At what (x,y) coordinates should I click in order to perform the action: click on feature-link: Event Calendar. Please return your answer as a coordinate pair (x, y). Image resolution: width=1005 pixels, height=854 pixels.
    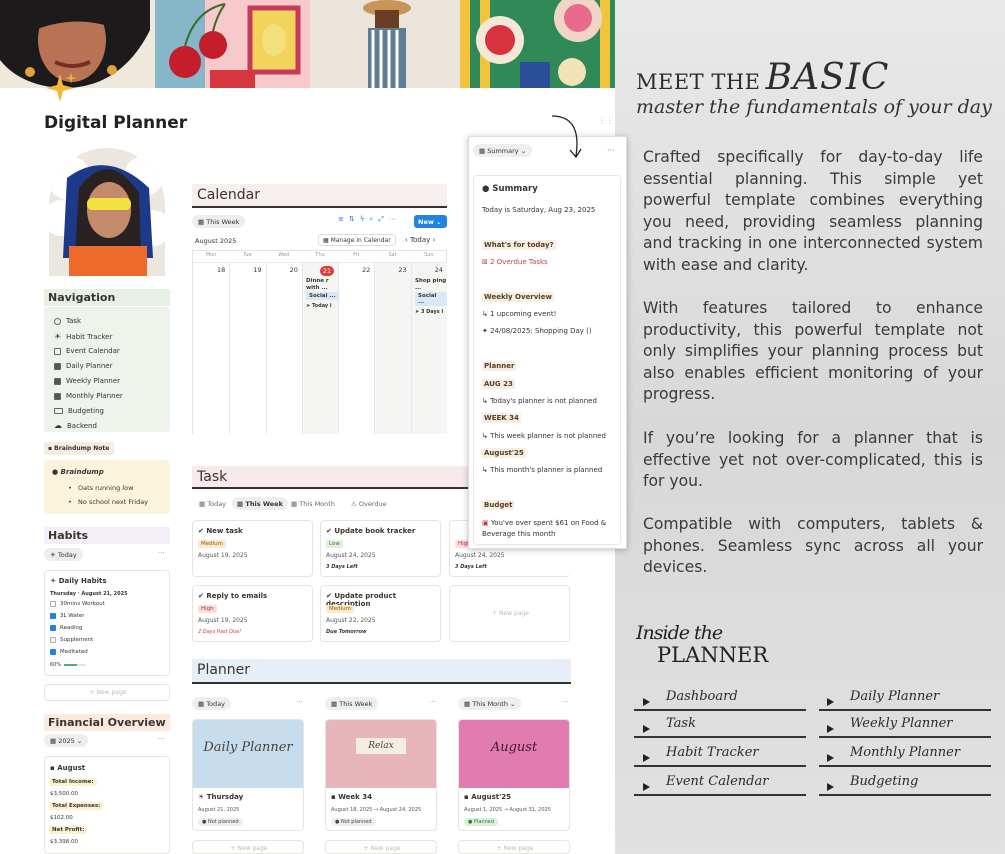
    Looking at the image, I should click on (717, 781).